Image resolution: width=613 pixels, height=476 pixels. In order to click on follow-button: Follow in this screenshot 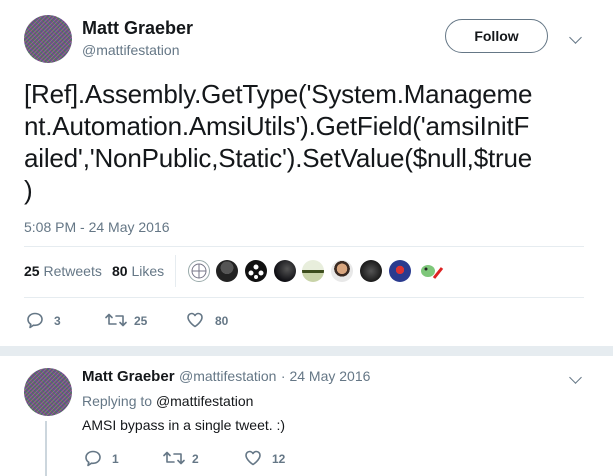, I will do `click(496, 36)`.